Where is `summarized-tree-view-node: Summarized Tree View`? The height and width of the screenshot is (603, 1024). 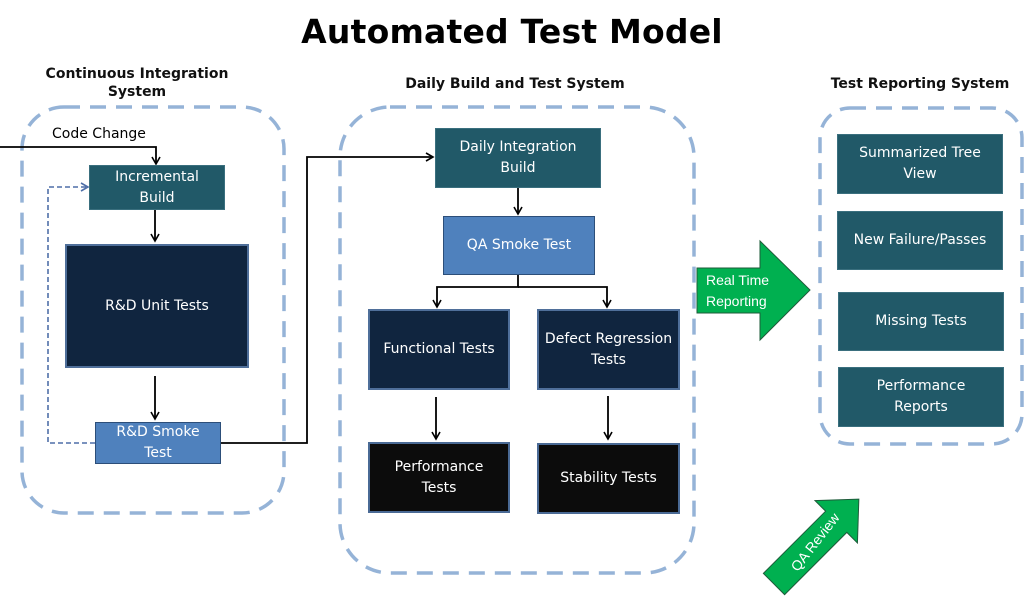 summarized-tree-view-node: Summarized Tree View is located at coordinates (920, 164).